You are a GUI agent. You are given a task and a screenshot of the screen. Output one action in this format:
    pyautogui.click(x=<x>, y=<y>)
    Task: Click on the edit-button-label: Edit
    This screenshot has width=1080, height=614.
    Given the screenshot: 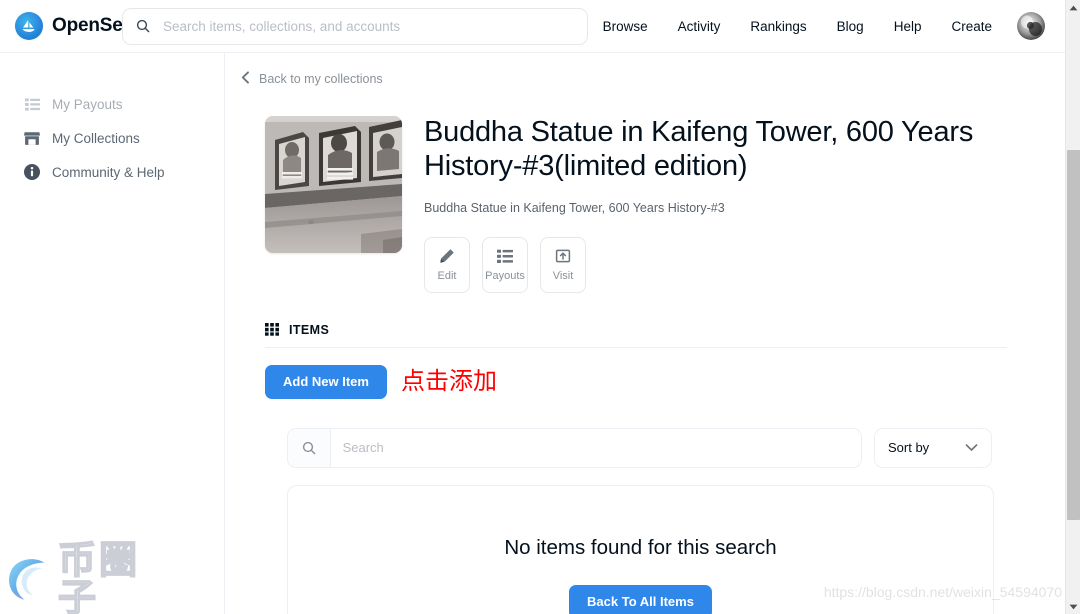 What is the action you would take?
    pyautogui.click(x=447, y=275)
    